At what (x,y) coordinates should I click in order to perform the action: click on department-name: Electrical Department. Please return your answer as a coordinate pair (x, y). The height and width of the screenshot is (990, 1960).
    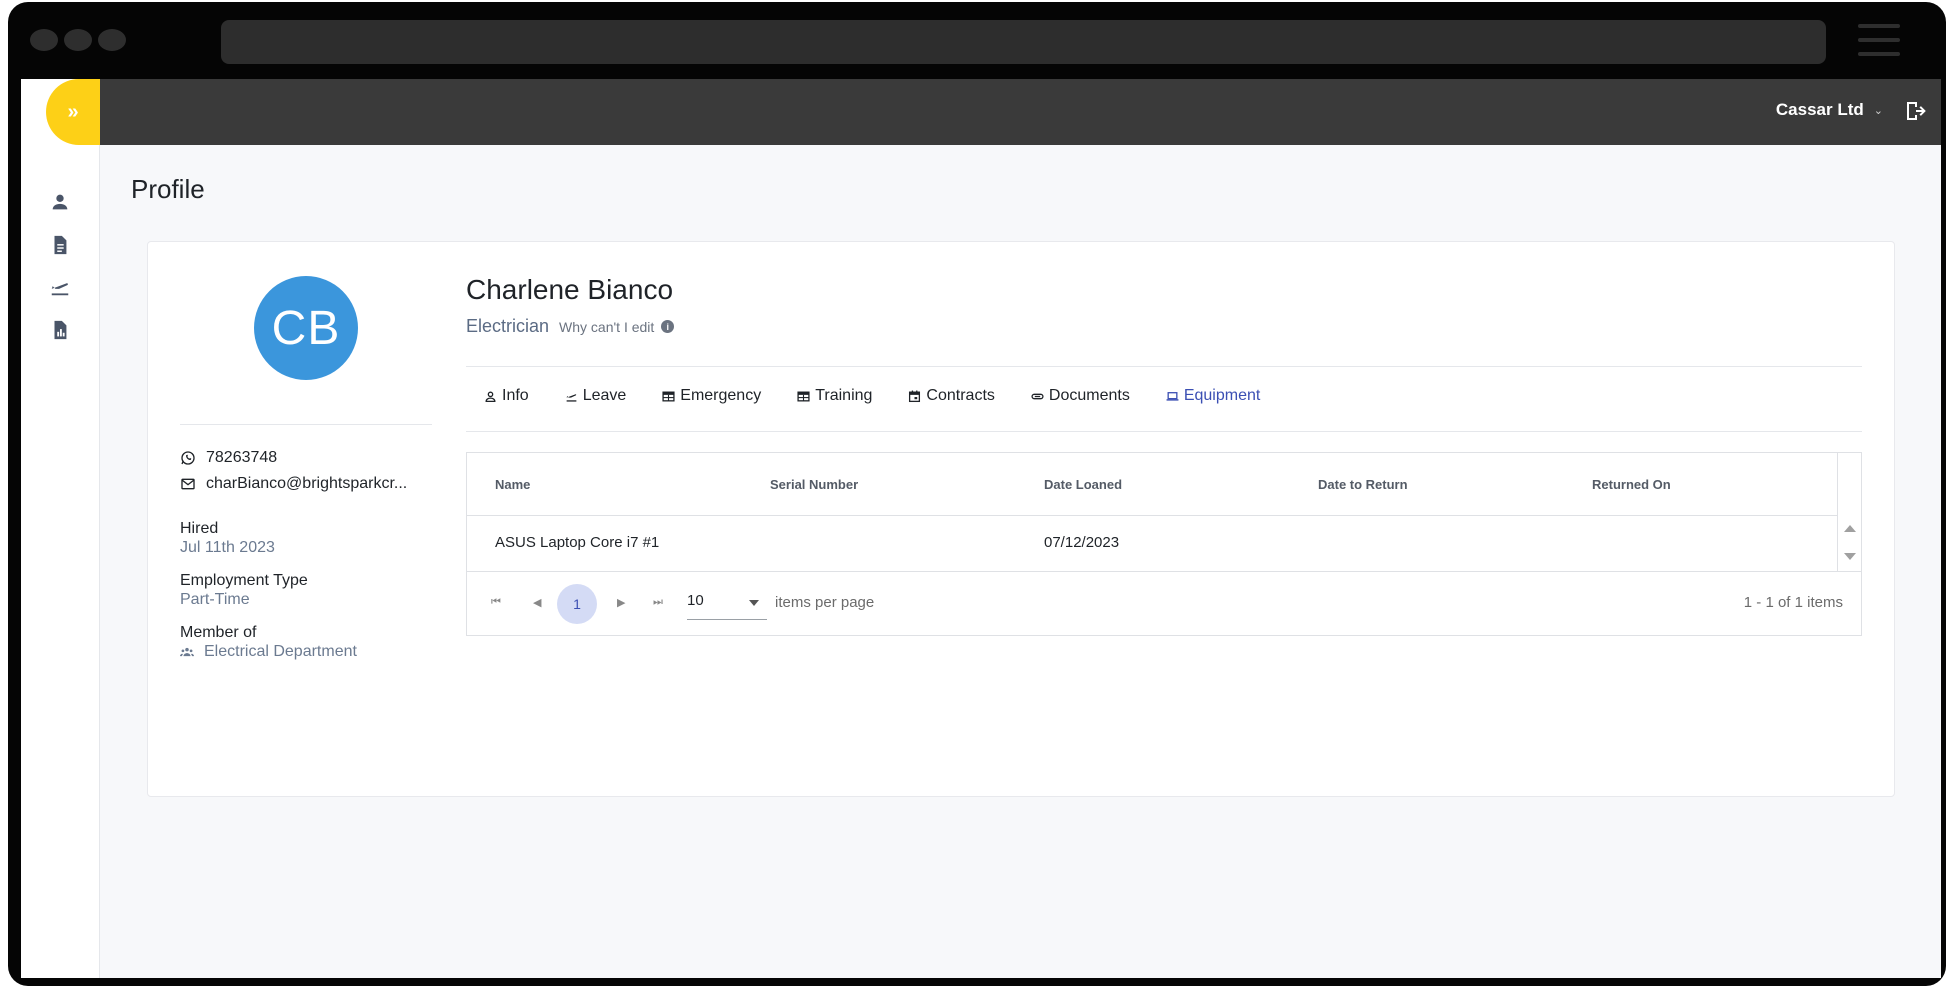
    Looking at the image, I should click on (280, 651).